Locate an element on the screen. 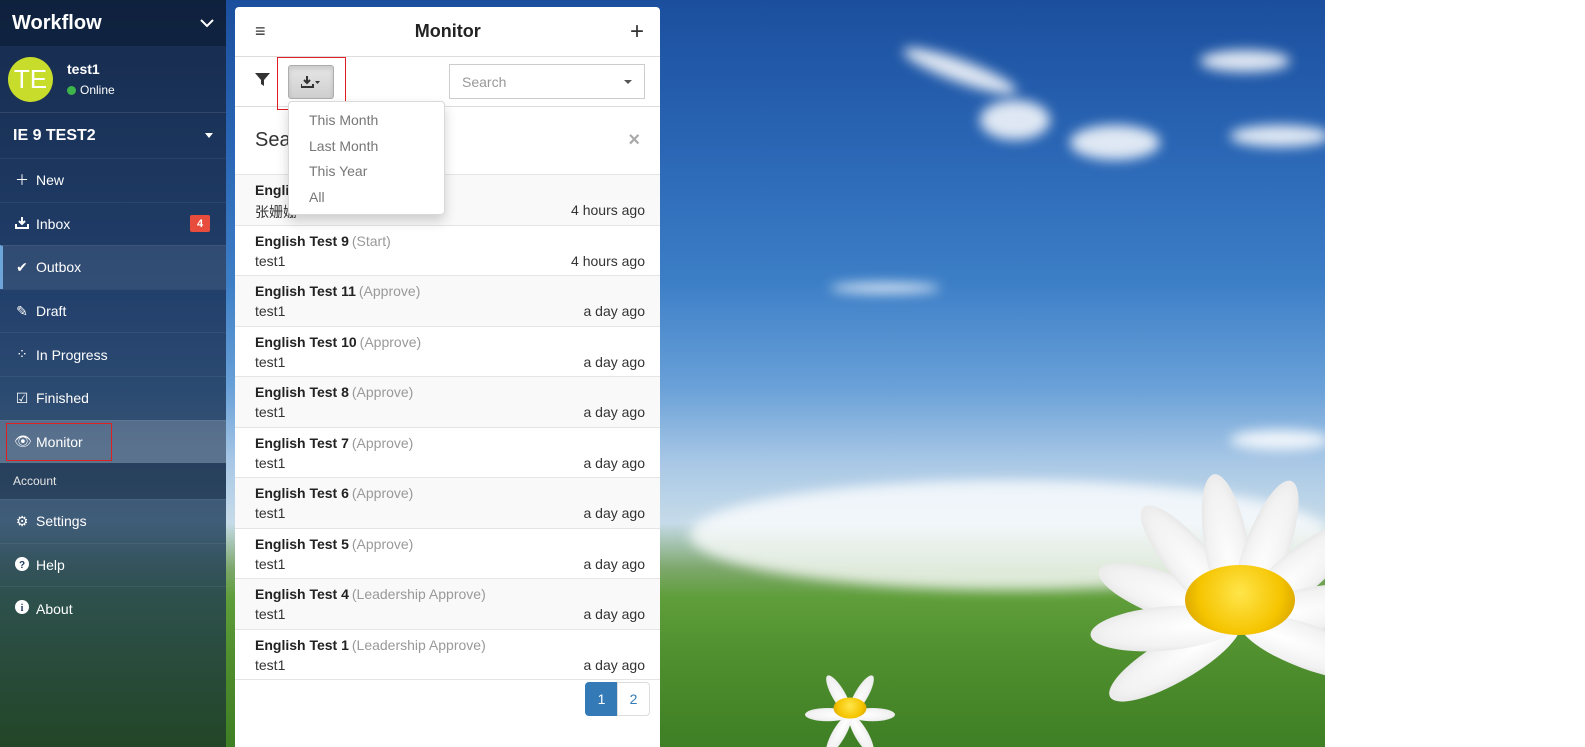  nav-item-help: ? Help is located at coordinates (113, 564).